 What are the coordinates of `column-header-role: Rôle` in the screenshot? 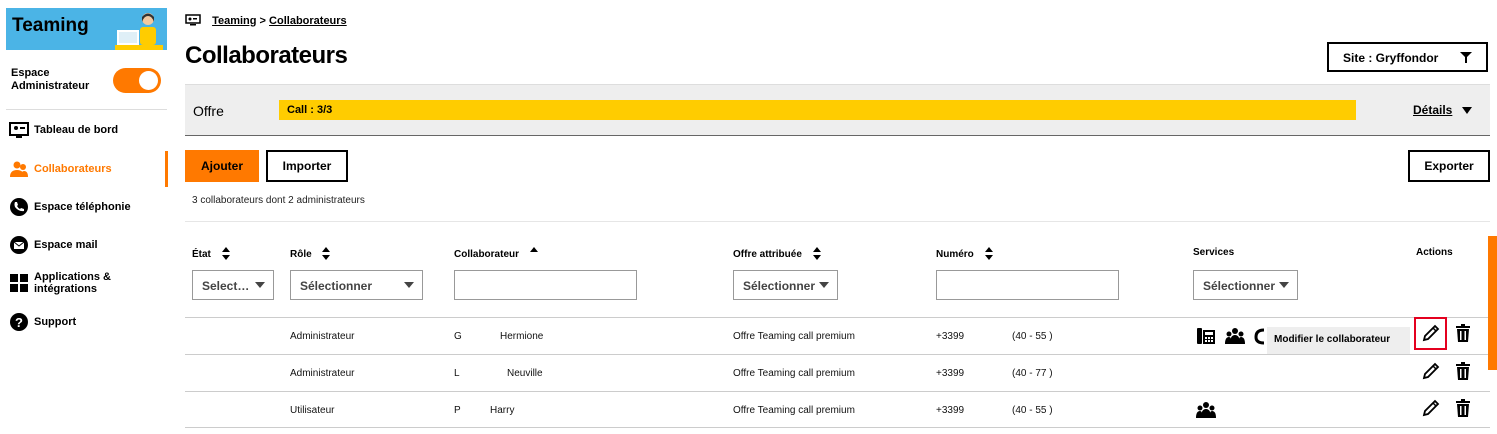 It's located at (310, 253).